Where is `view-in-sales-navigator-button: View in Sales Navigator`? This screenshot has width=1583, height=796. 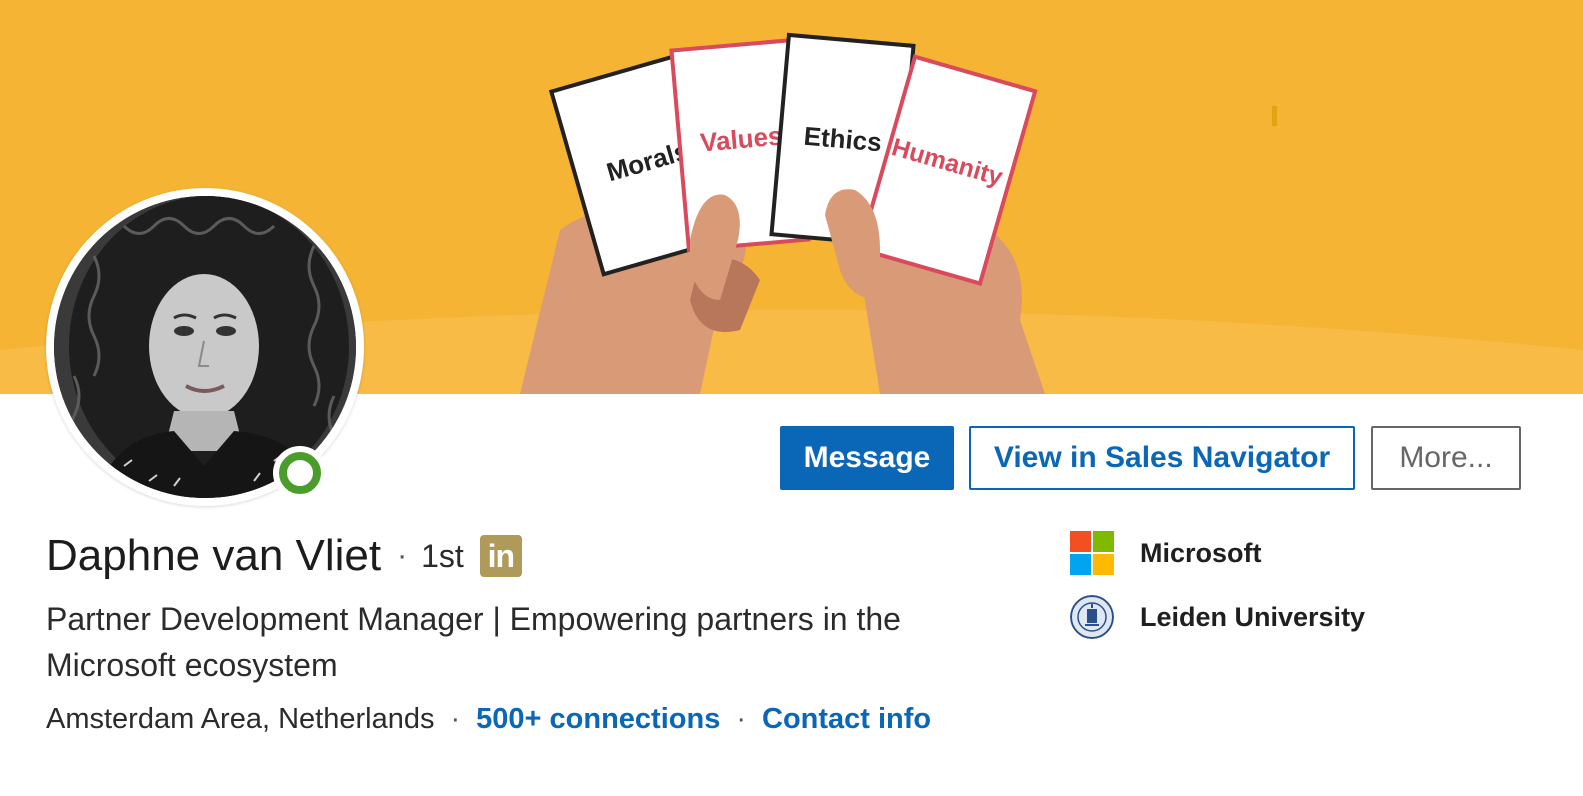
view-in-sales-navigator-button: View in Sales Navigator is located at coordinates (1162, 458).